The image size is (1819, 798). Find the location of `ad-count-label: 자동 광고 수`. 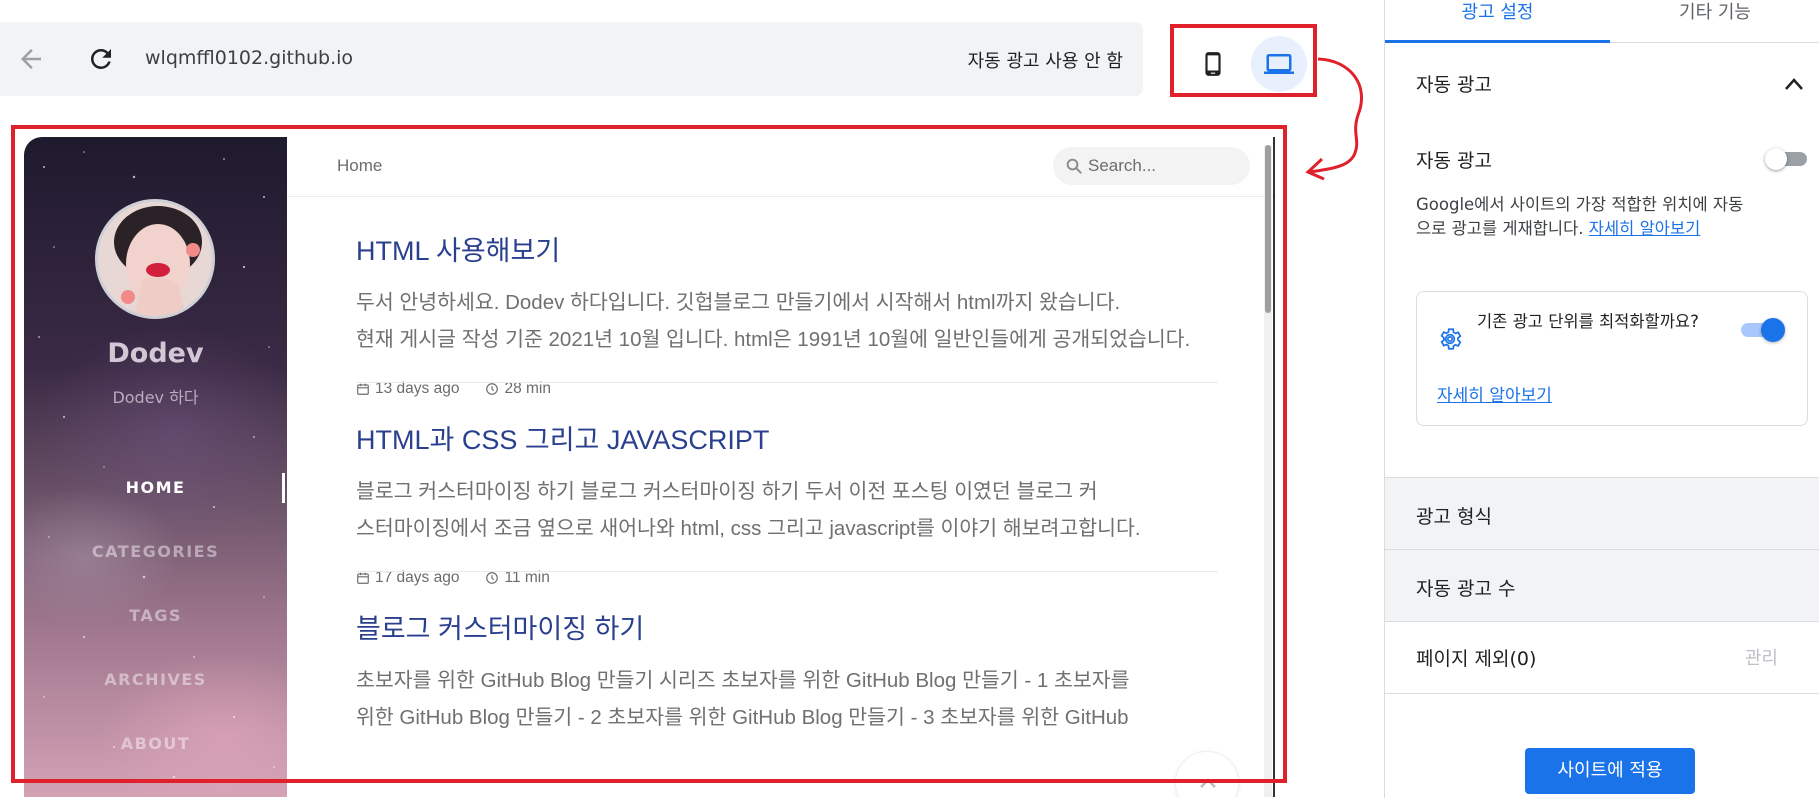

ad-count-label: 자동 광고 수 is located at coordinates (1466, 589).